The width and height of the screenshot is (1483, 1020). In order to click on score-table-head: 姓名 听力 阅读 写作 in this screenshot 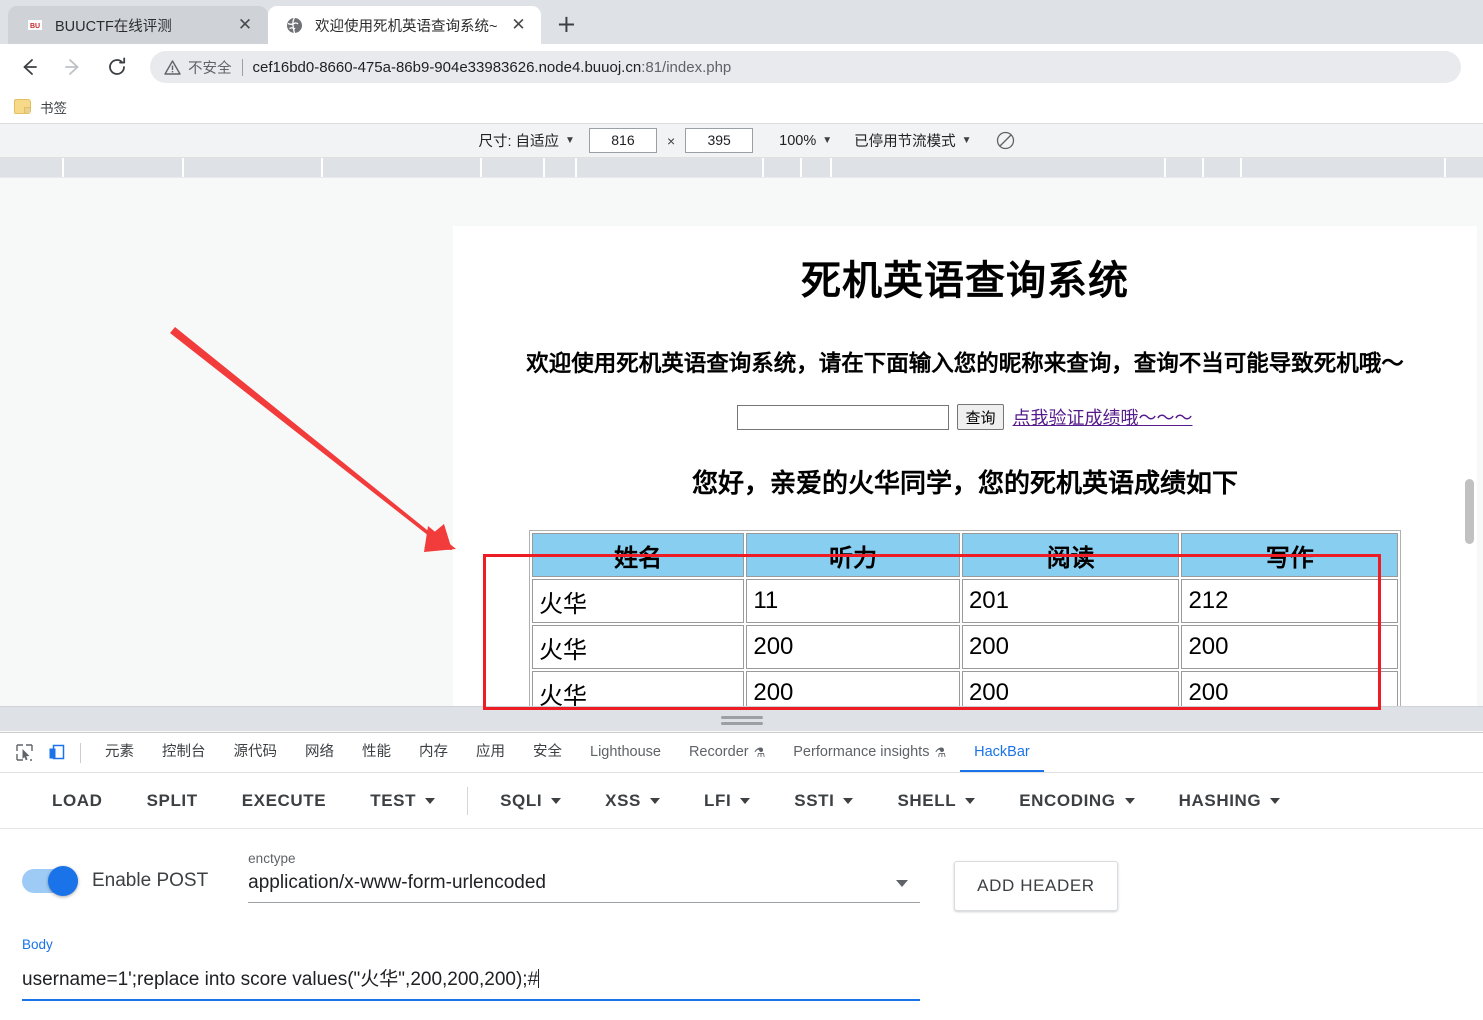, I will do `click(965, 555)`.